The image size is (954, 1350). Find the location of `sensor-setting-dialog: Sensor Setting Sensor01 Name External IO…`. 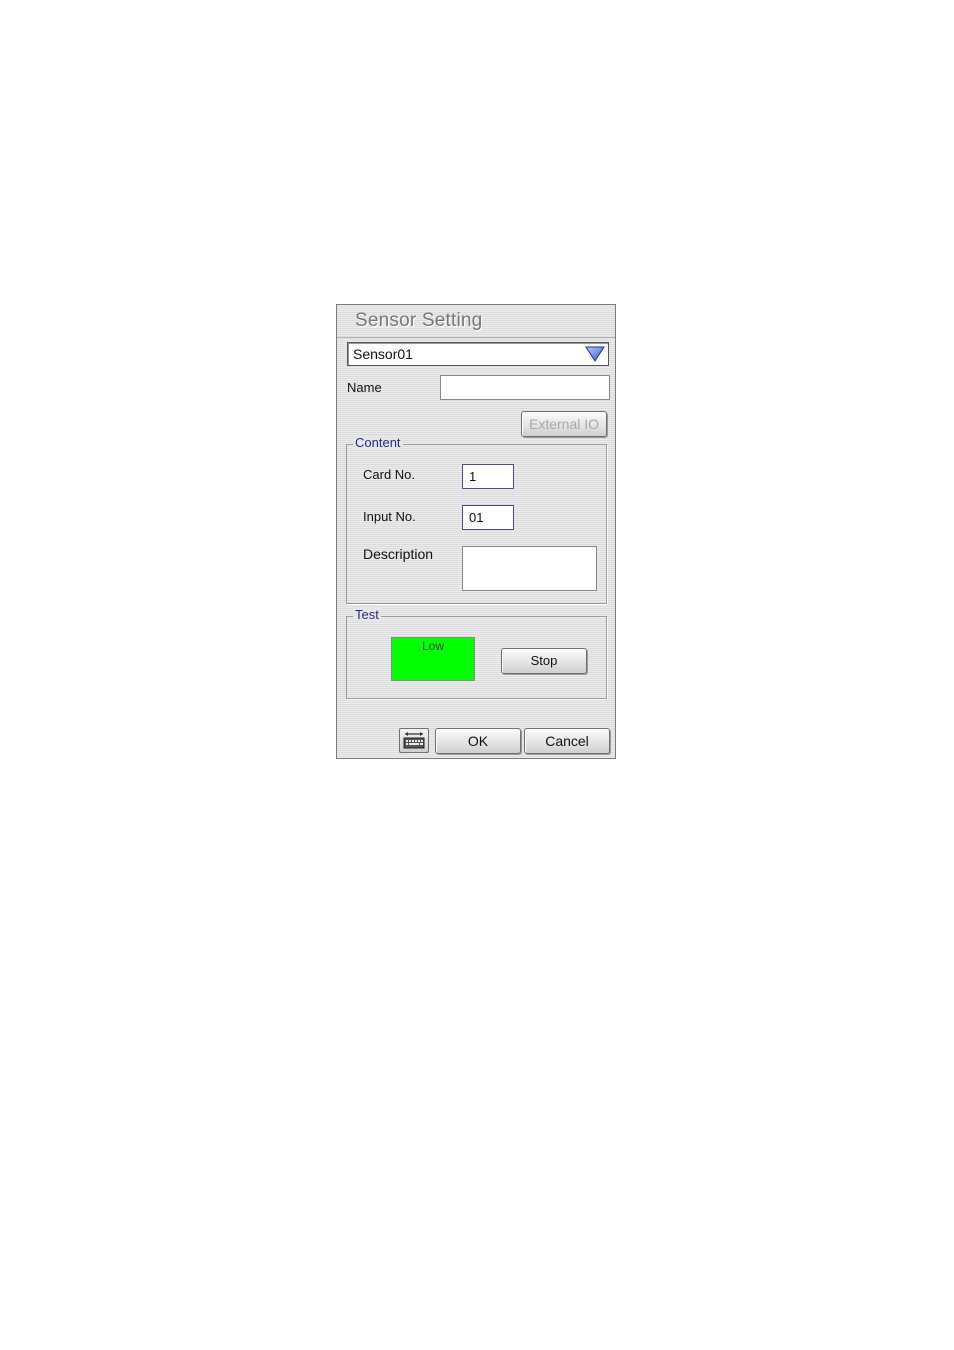

sensor-setting-dialog: Sensor Setting Sensor01 Name External IO… is located at coordinates (476, 531).